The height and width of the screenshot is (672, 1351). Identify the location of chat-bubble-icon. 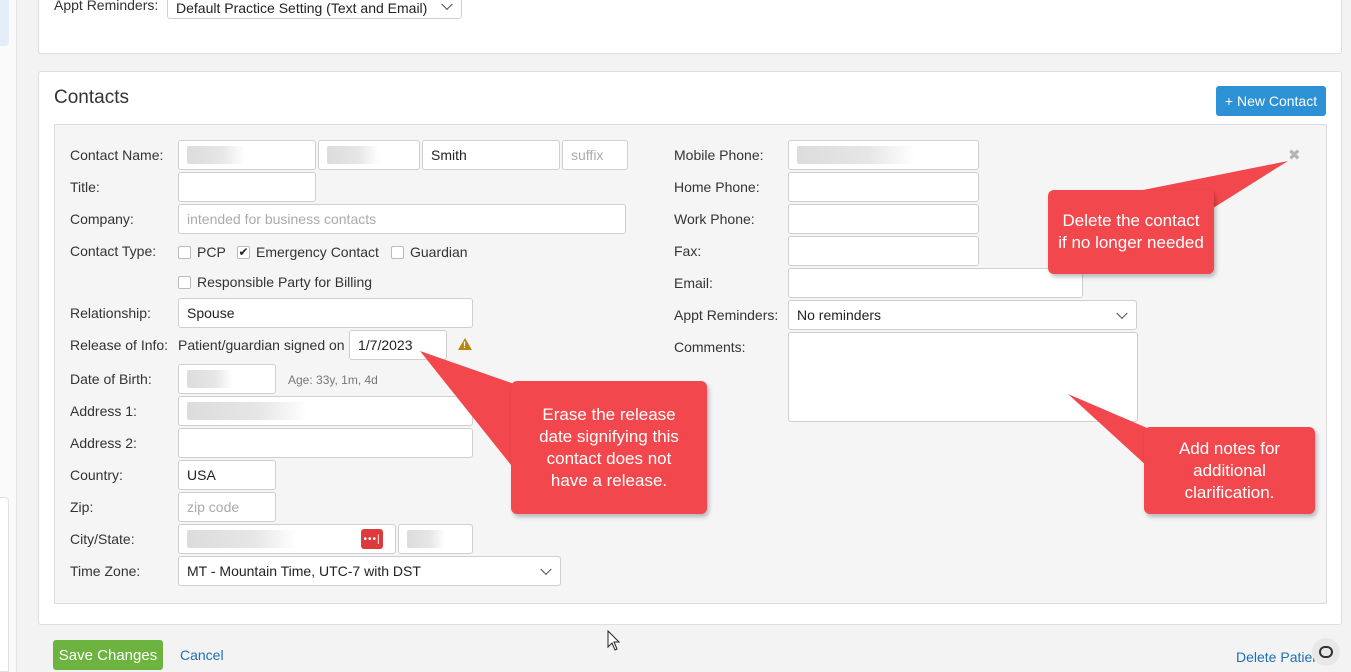
(1326, 652).